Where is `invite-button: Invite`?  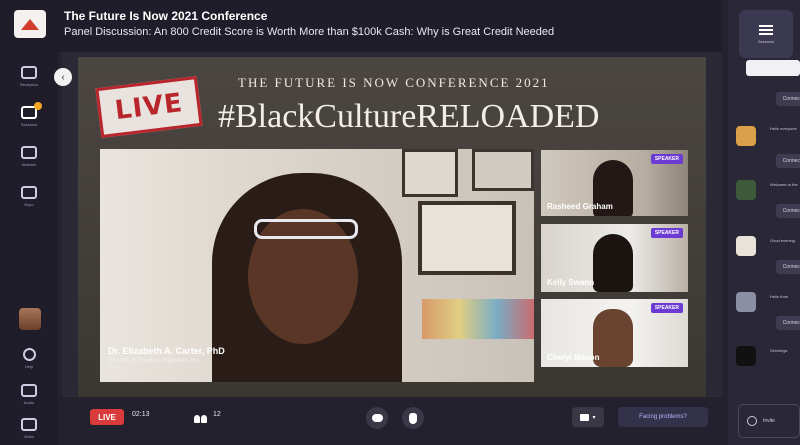
invite-button: Invite is located at coordinates (769, 421).